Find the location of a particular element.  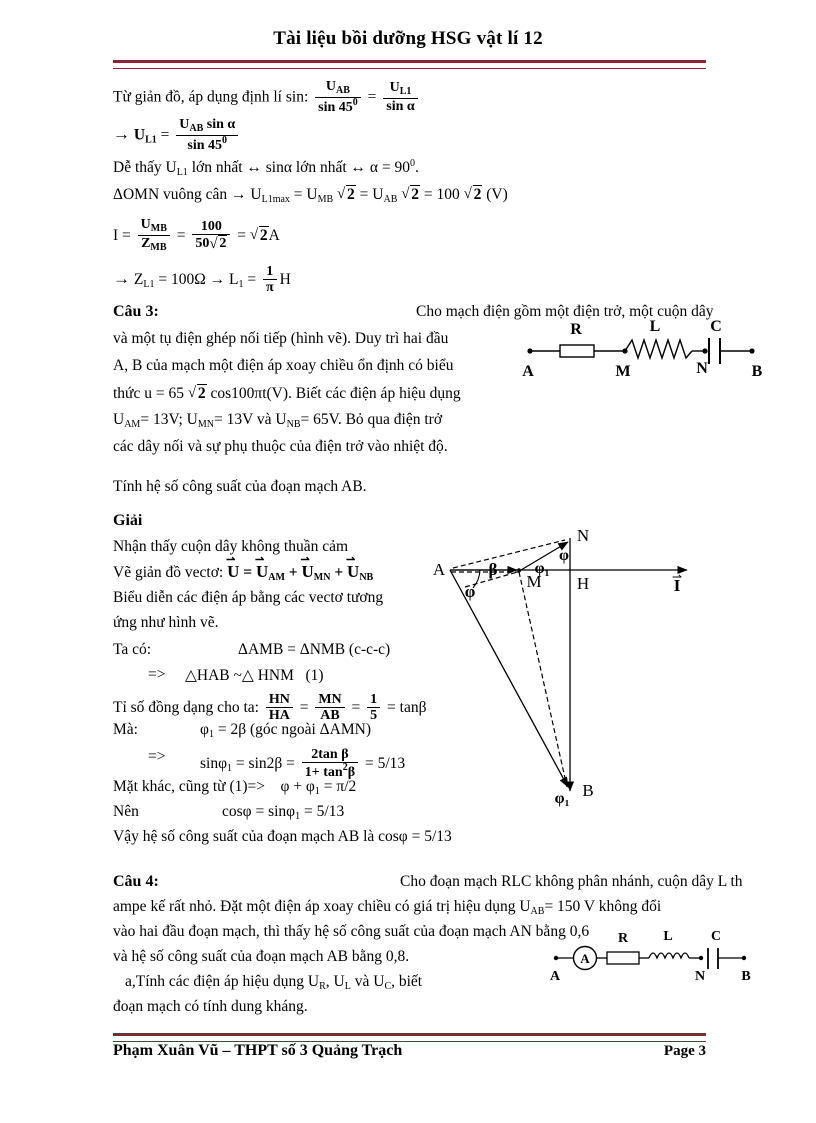

node-label-B-2: B is located at coordinates (745, 976).